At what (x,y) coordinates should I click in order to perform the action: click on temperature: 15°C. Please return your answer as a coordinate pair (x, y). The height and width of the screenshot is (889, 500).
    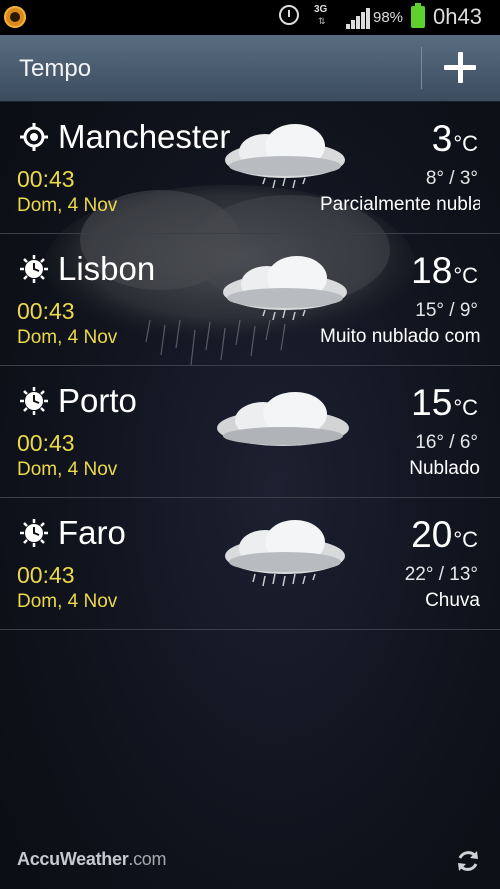
    Looking at the image, I should click on (444, 403).